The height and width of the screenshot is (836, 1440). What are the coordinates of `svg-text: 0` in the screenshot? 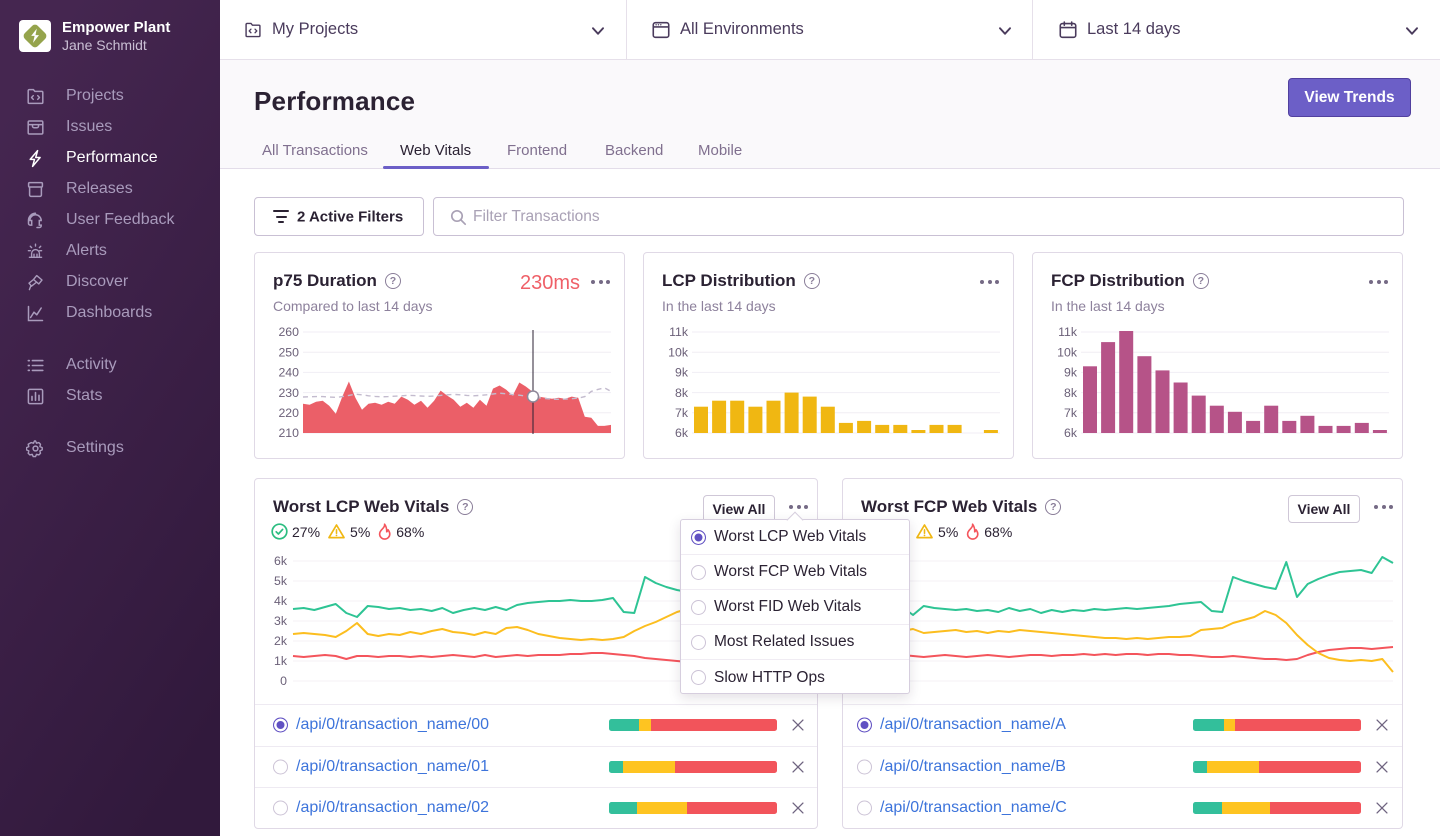 It's located at (283, 681).